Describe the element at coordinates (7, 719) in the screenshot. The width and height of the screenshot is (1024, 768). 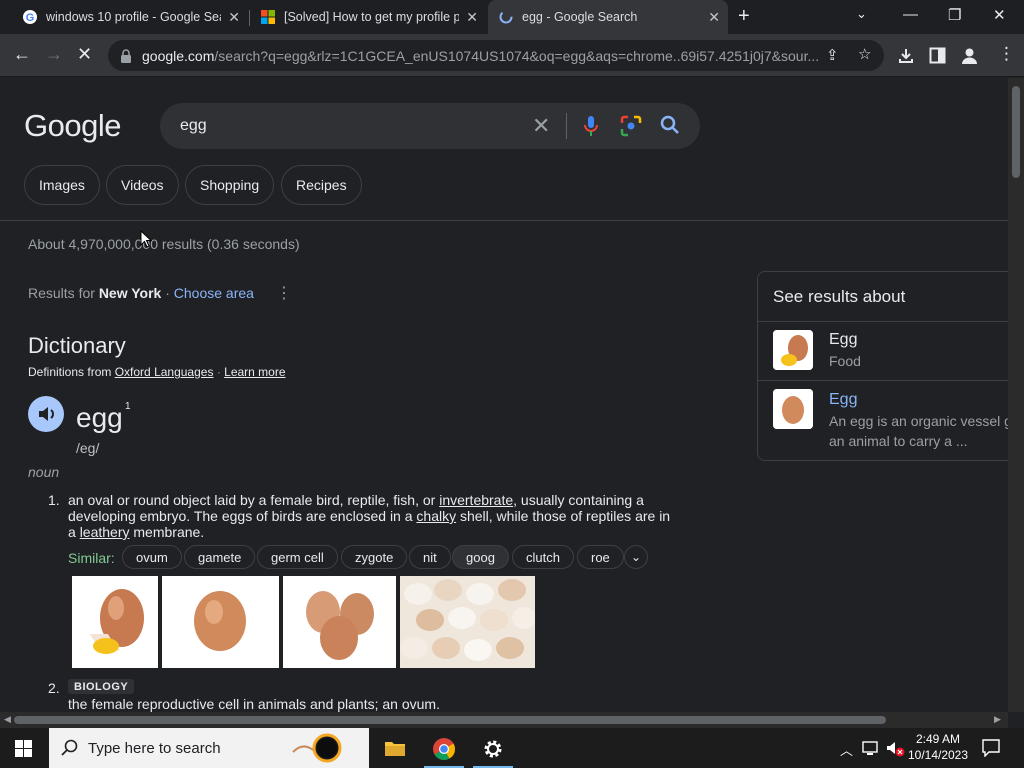
I see `scroll-left-icon: ◀` at that location.